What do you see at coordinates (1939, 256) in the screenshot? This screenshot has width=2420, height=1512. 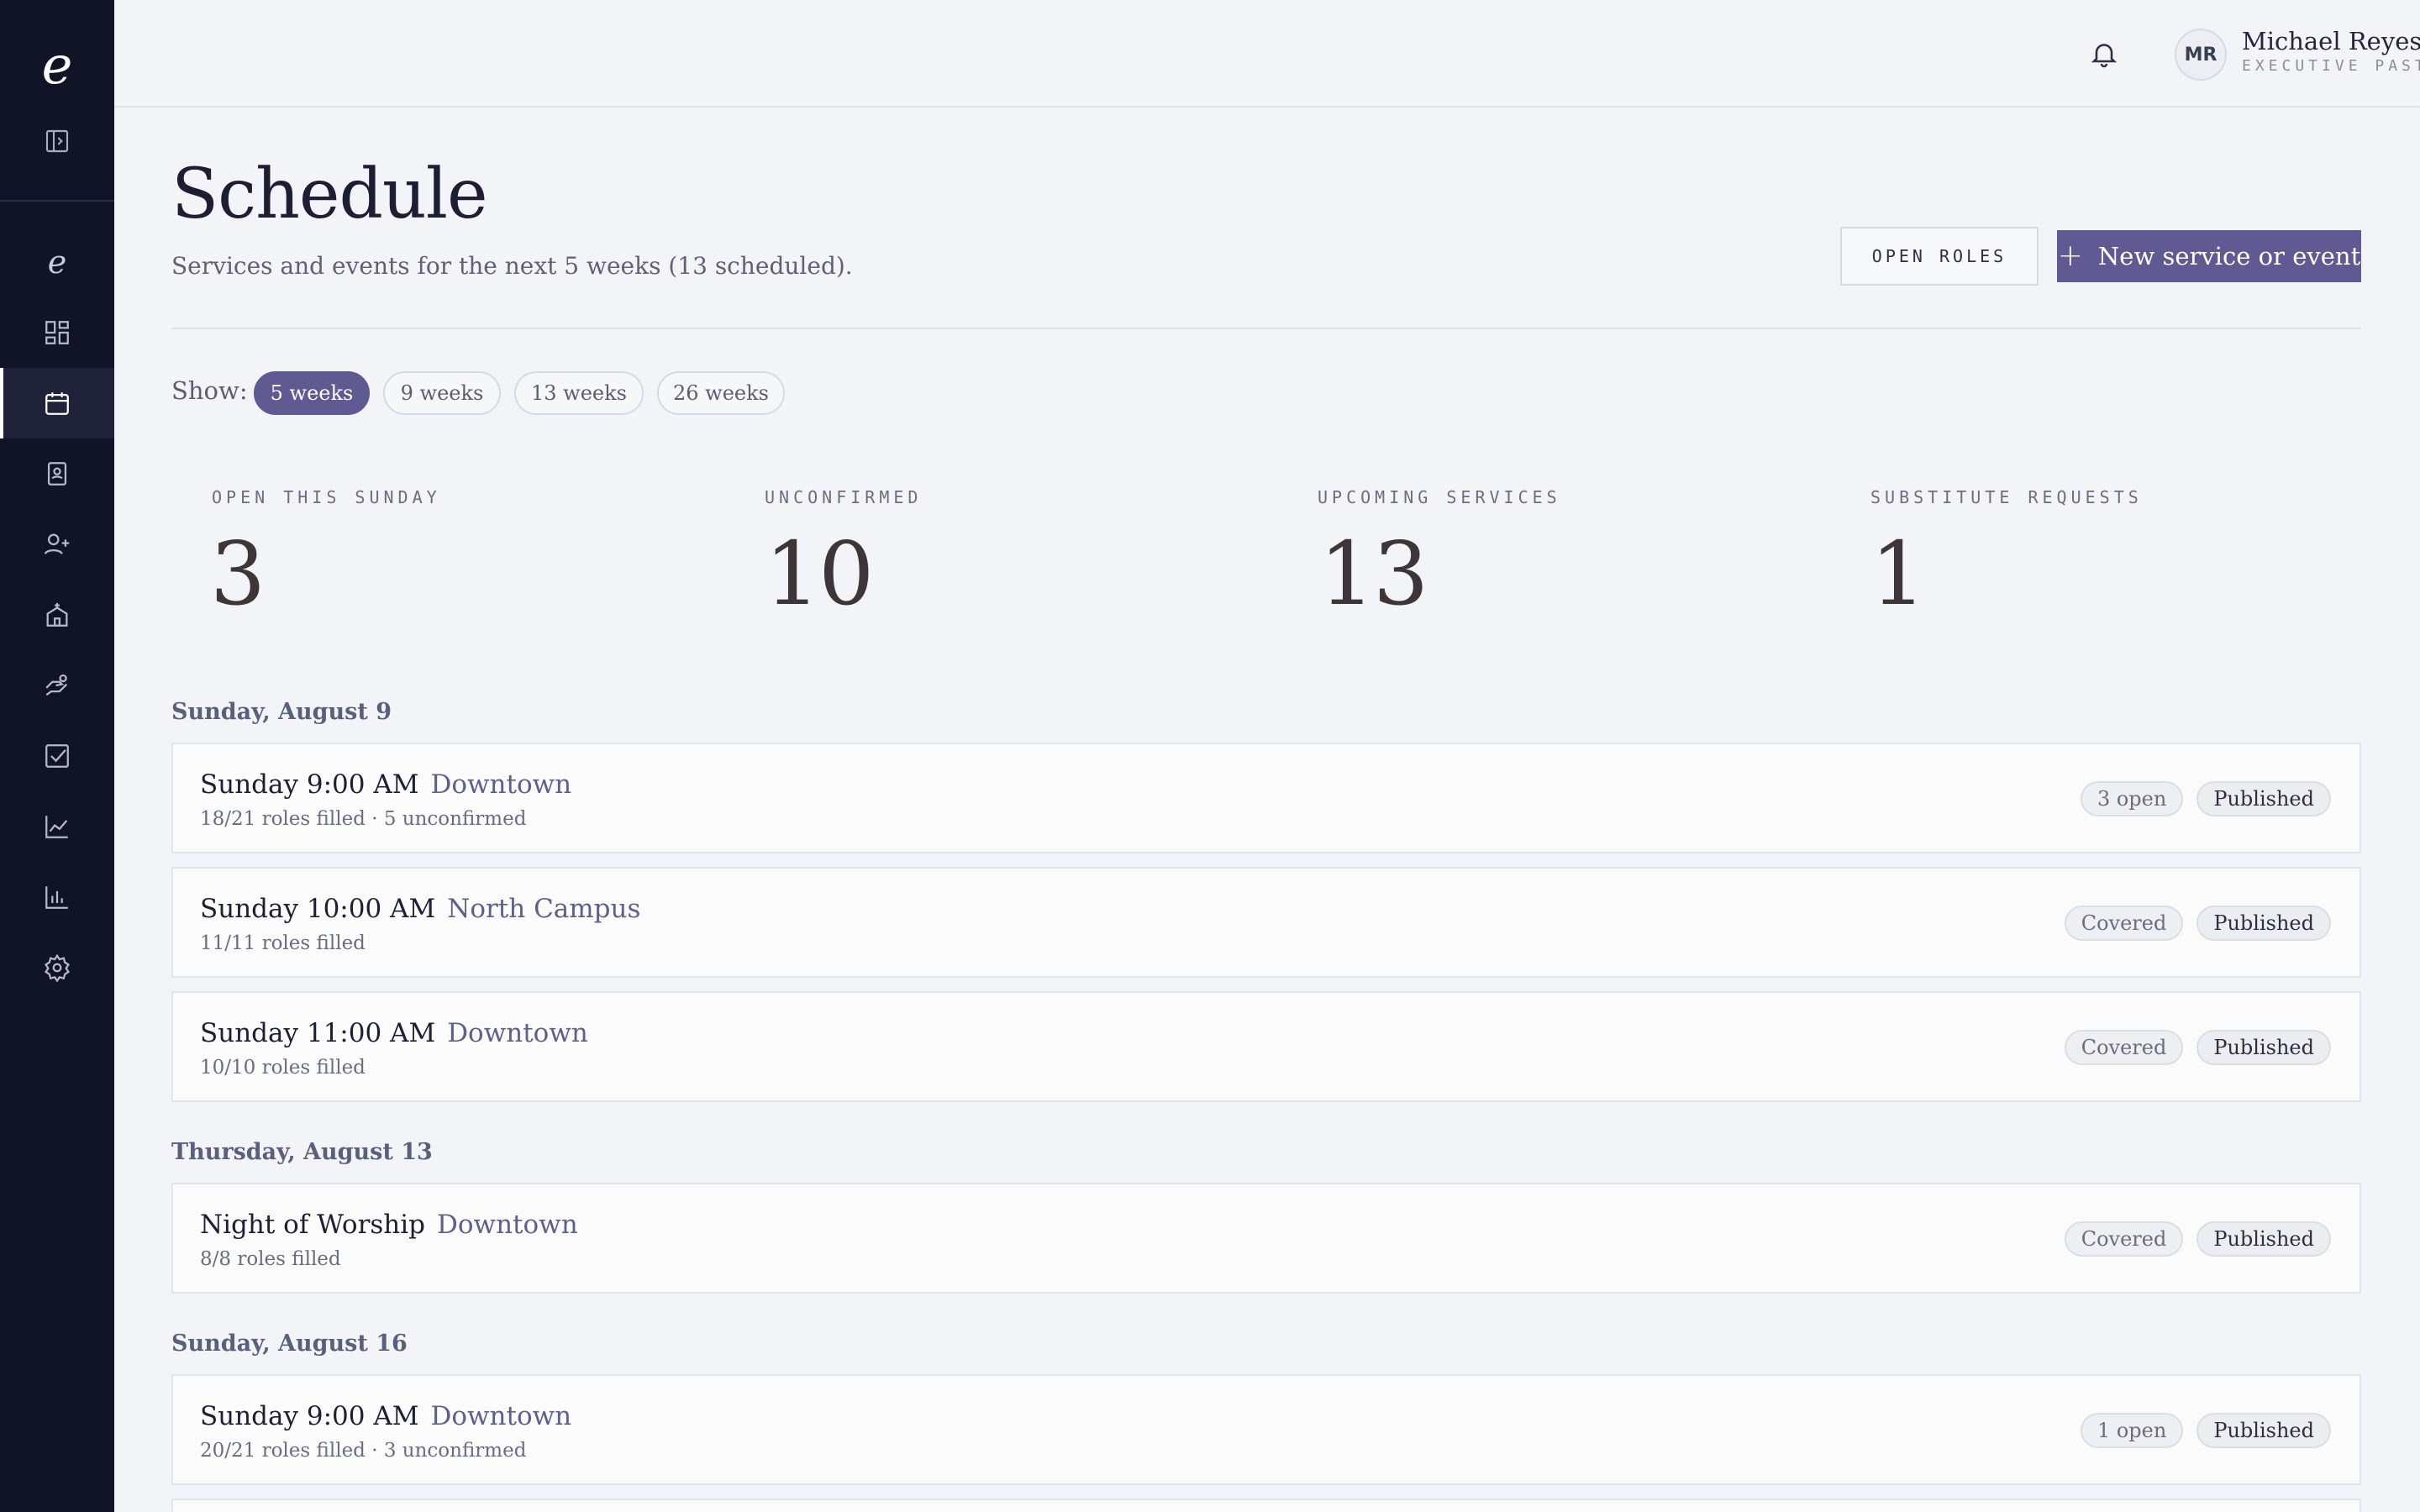 I see `open-roles-button: OPEN ROLES` at bounding box center [1939, 256].